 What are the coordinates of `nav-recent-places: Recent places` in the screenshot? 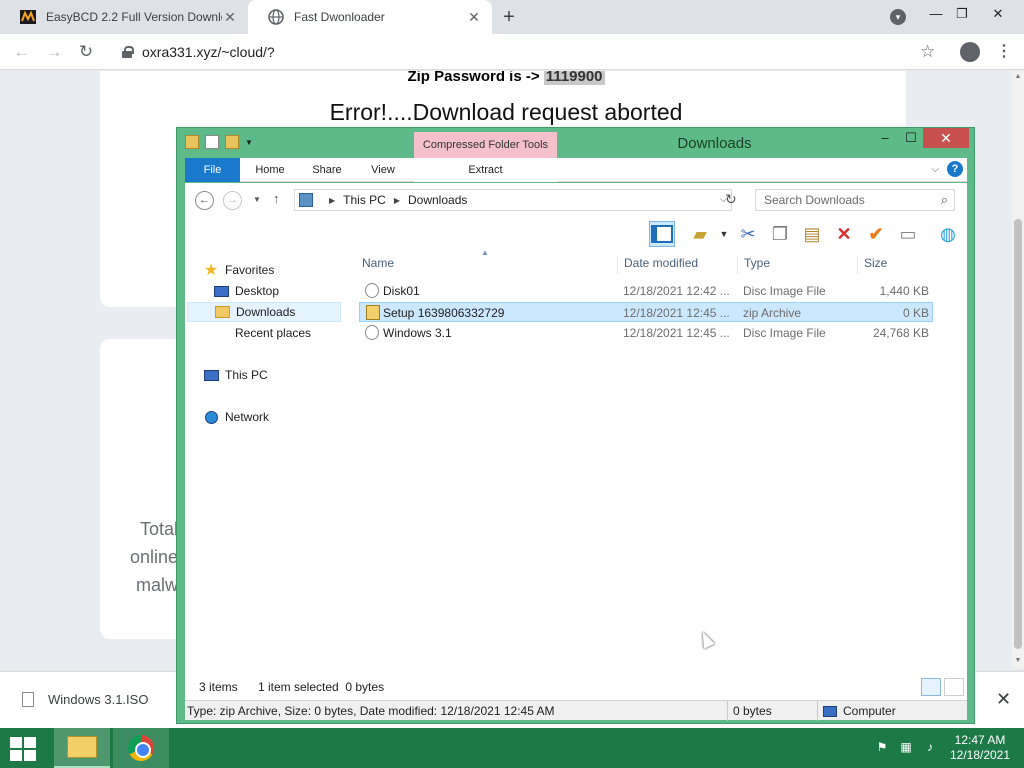 It's located at (262, 333).